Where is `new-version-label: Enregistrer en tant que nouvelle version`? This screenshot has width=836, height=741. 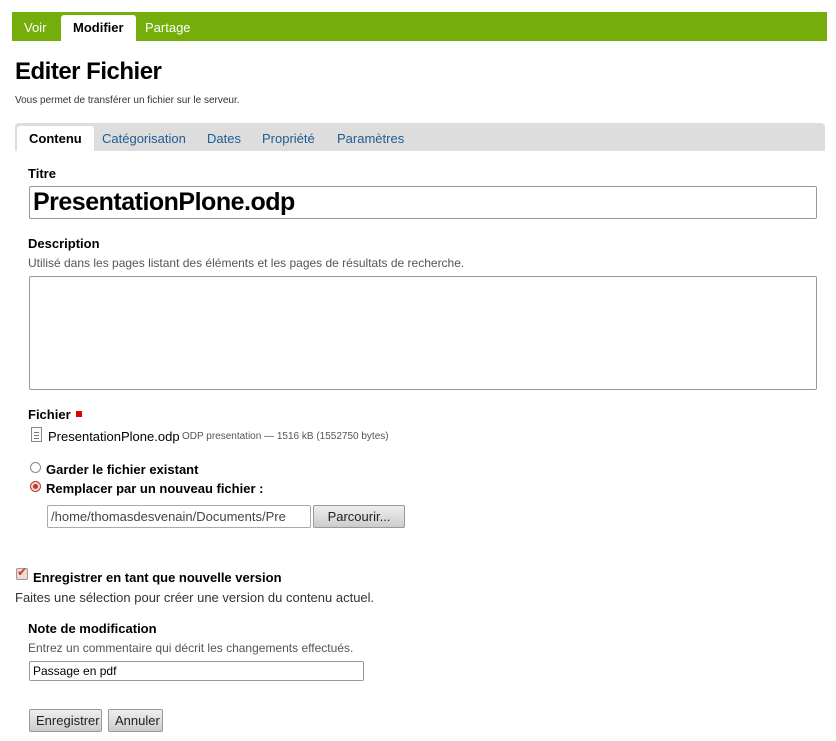
new-version-label: Enregistrer en tant que nouvelle version is located at coordinates (157, 577).